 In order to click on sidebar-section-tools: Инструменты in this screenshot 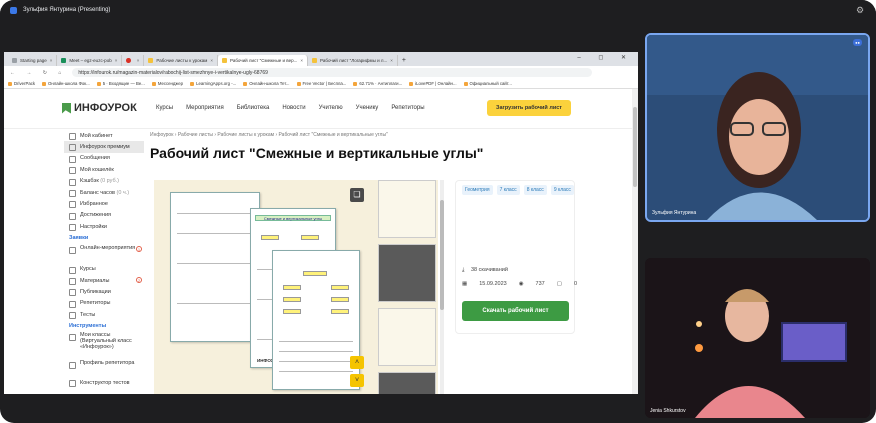, I will do `click(88, 325)`.